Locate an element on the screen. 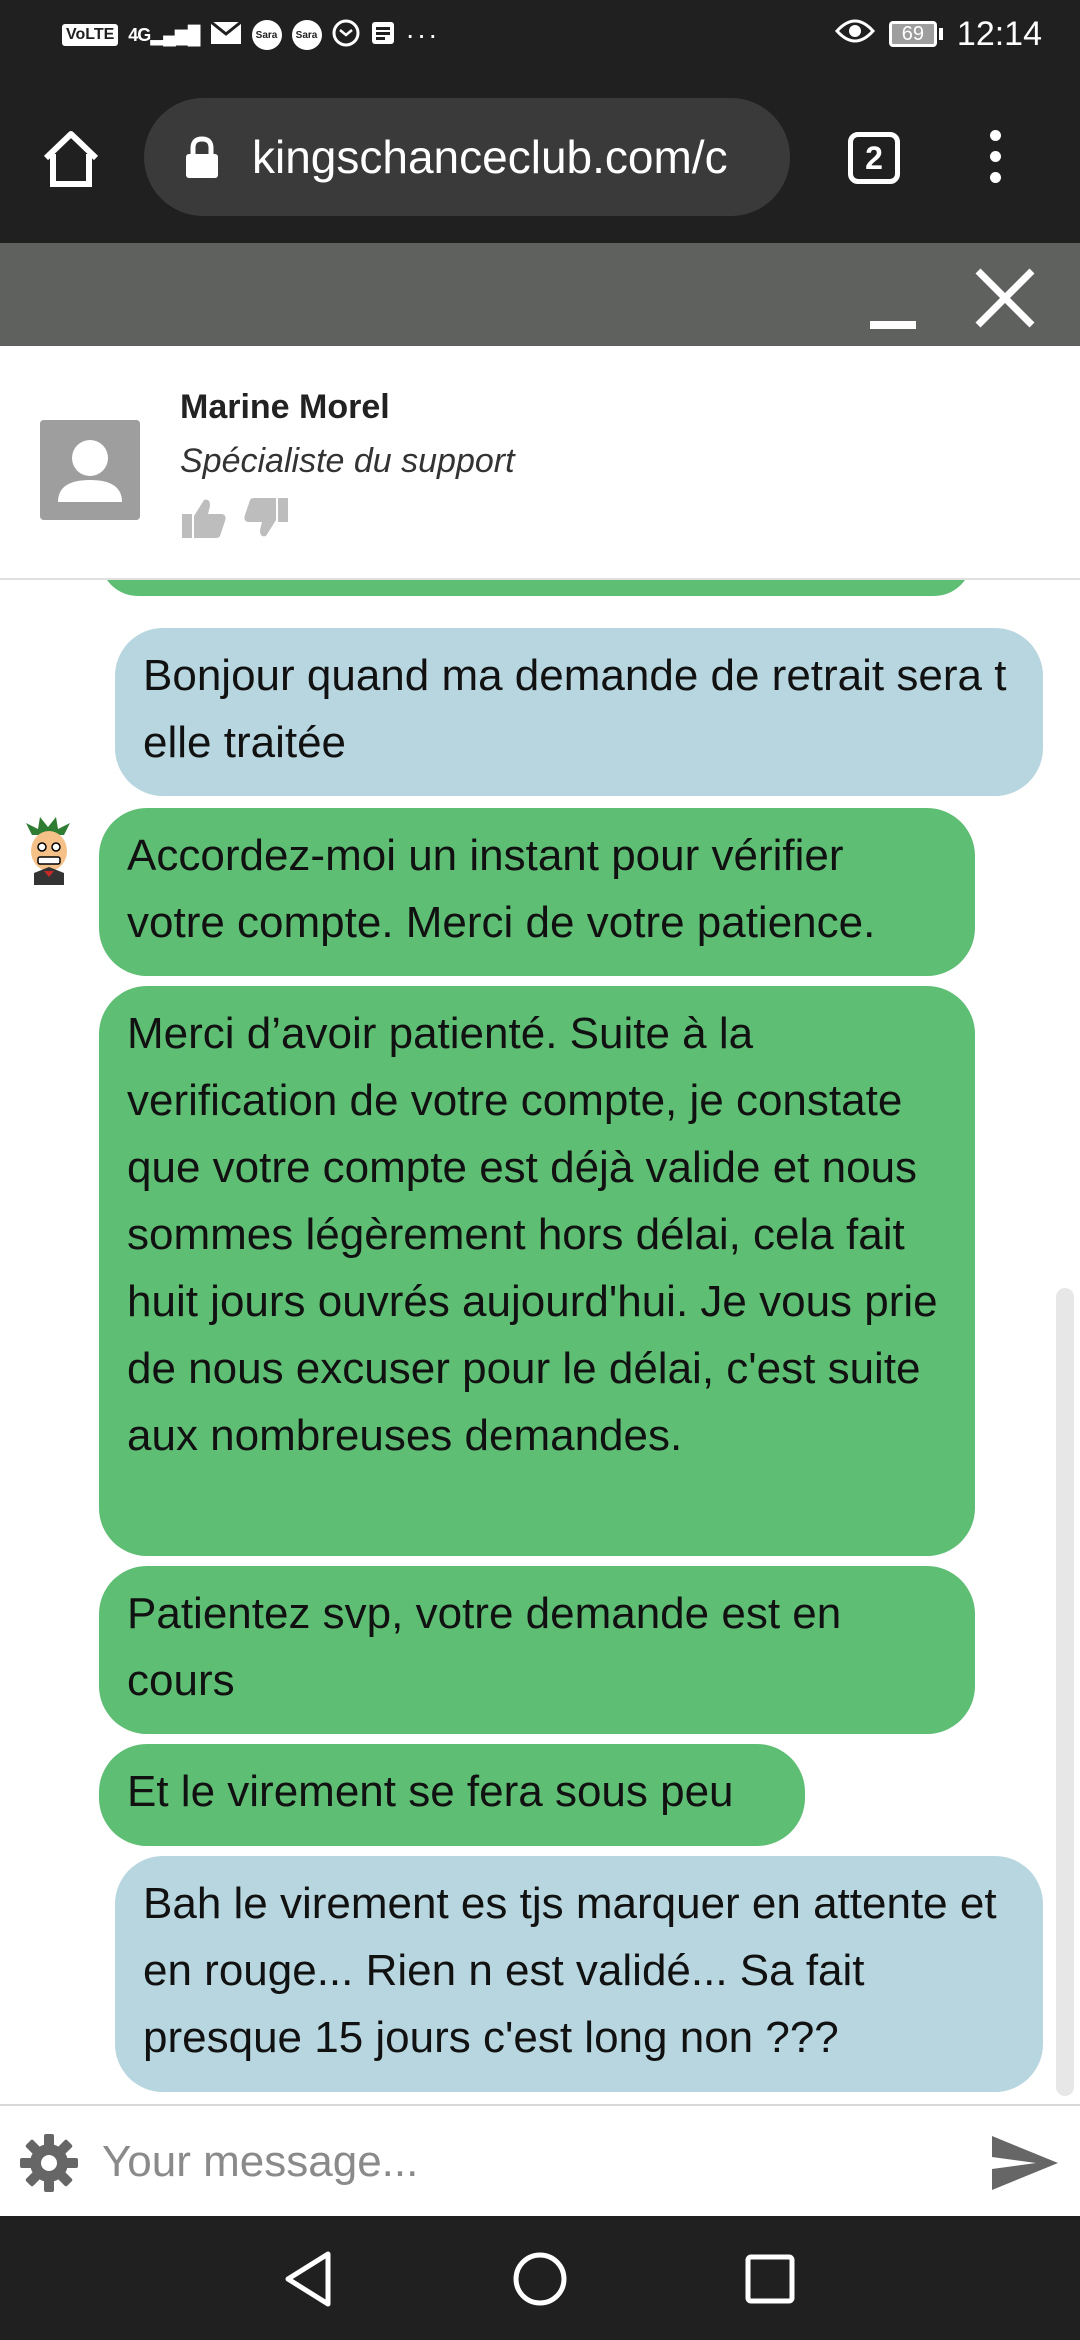 This screenshot has width=1080, height=2340. minimize-icon is located at coordinates (893, 325).